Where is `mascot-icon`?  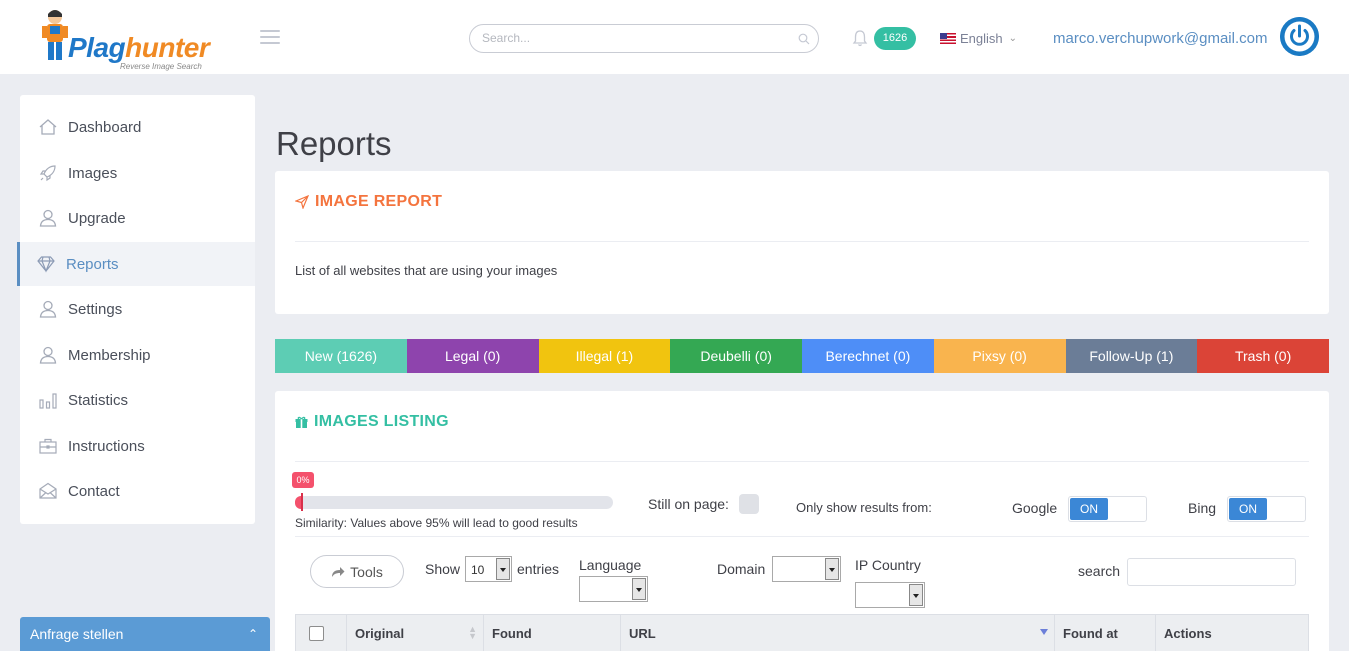 mascot-icon is located at coordinates (55, 35).